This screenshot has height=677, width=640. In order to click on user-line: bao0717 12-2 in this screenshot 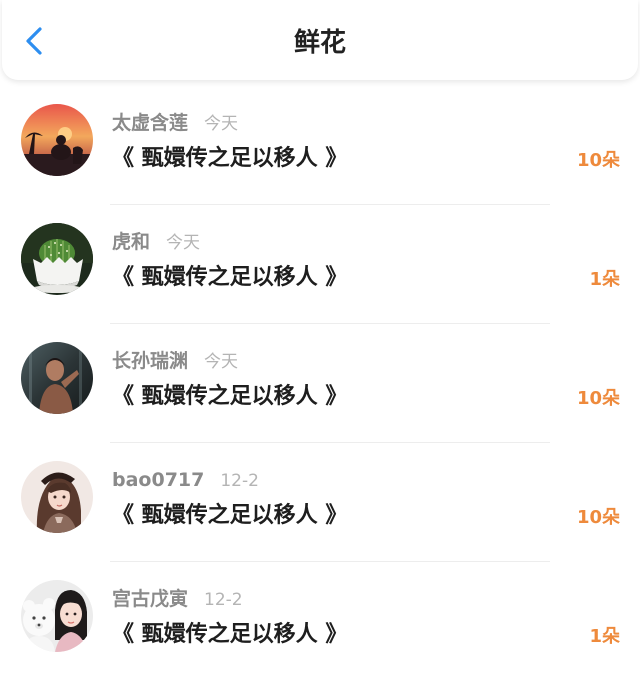, I will do `click(185, 480)`.